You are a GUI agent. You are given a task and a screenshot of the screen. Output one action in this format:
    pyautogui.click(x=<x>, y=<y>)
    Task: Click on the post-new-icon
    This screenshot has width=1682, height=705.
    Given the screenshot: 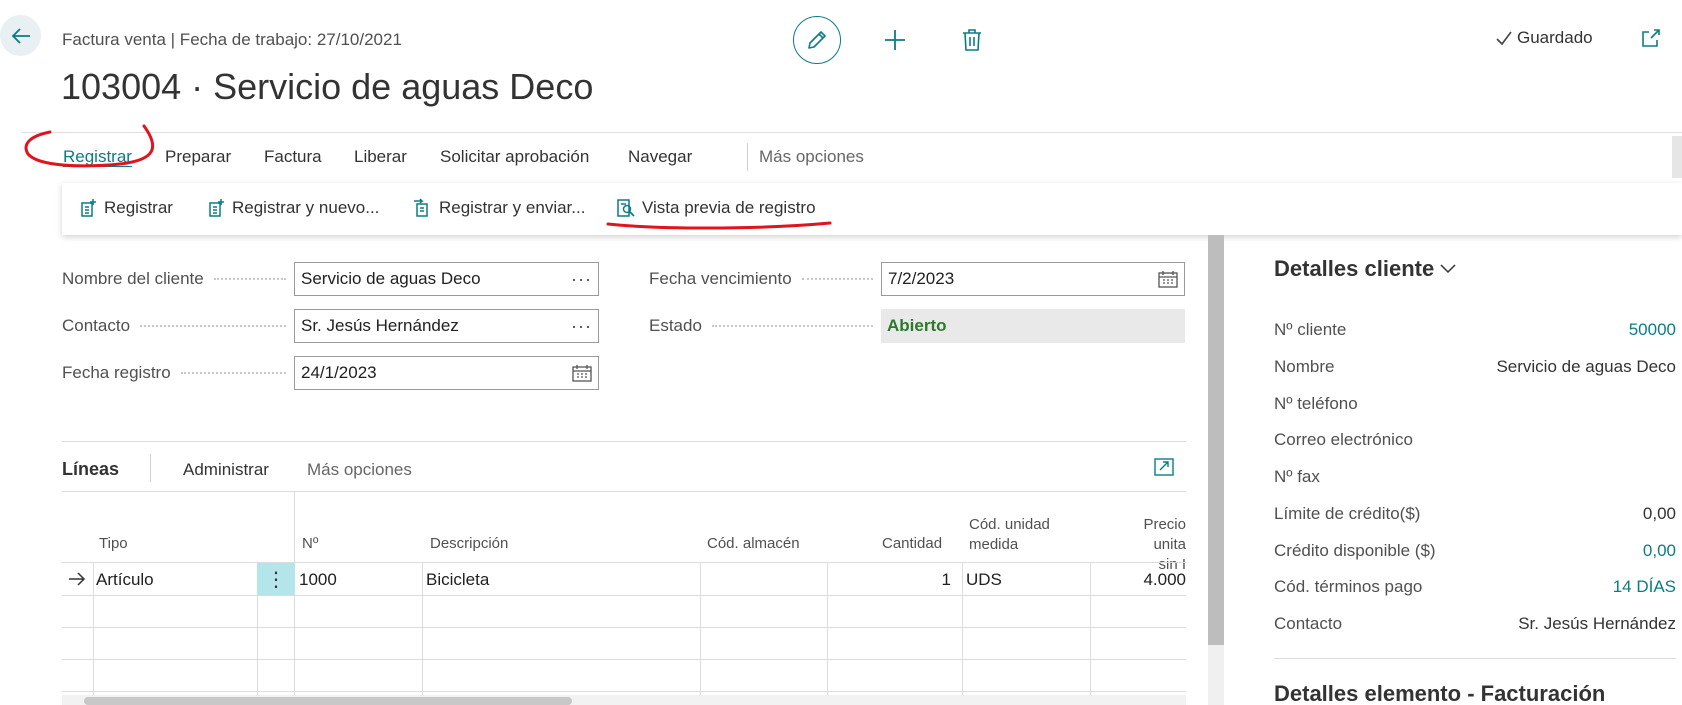 What is the action you would take?
    pyautogui.click(x=216, y=208)
    